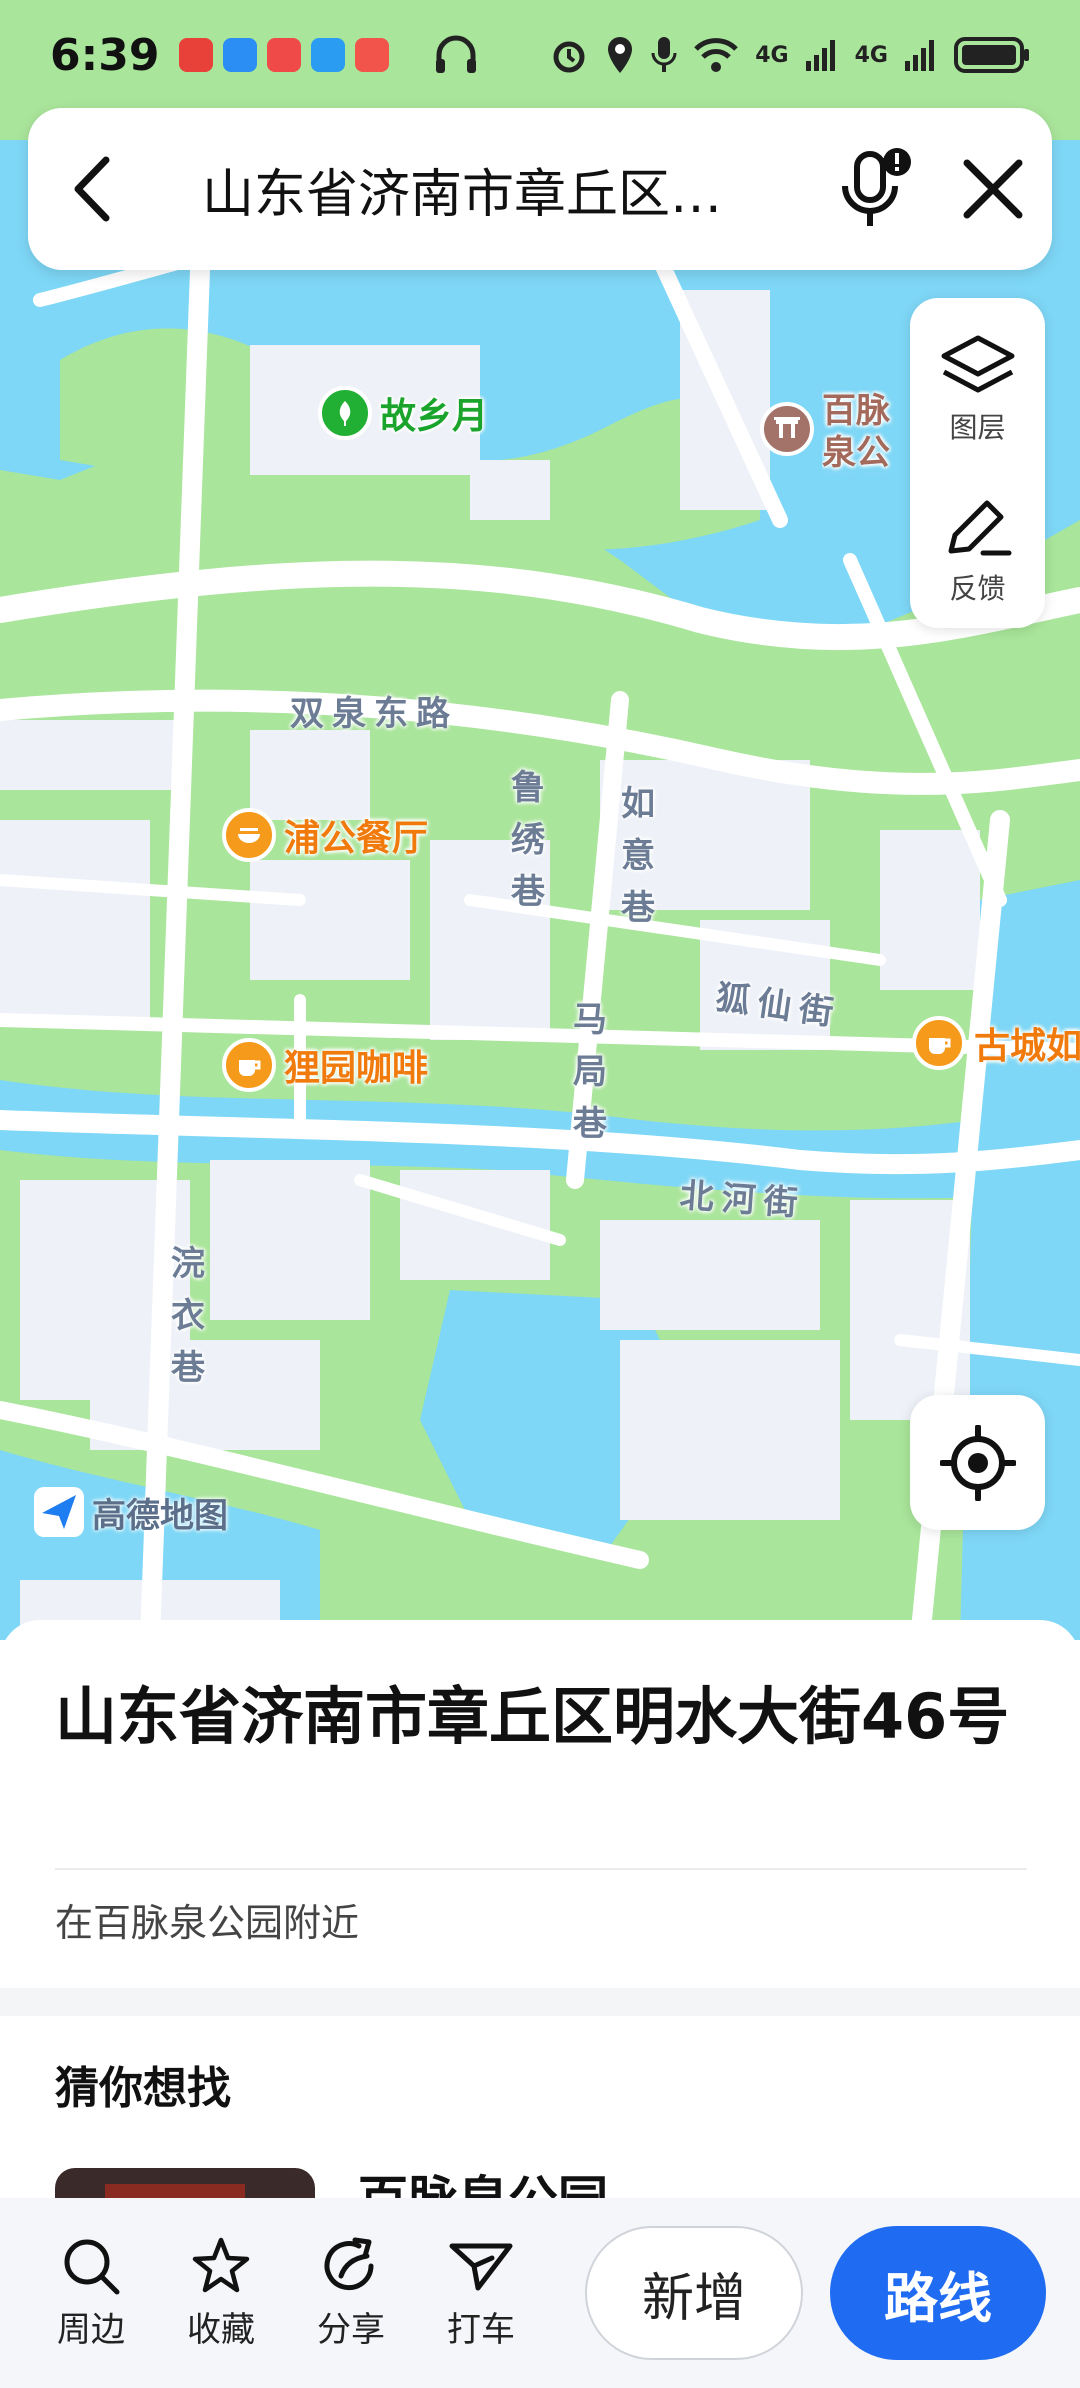 The image size is (1080, 2388). Describe the element at coordinates (351, 2329) in the screenshot. I see `share-label: 分享` at that location.